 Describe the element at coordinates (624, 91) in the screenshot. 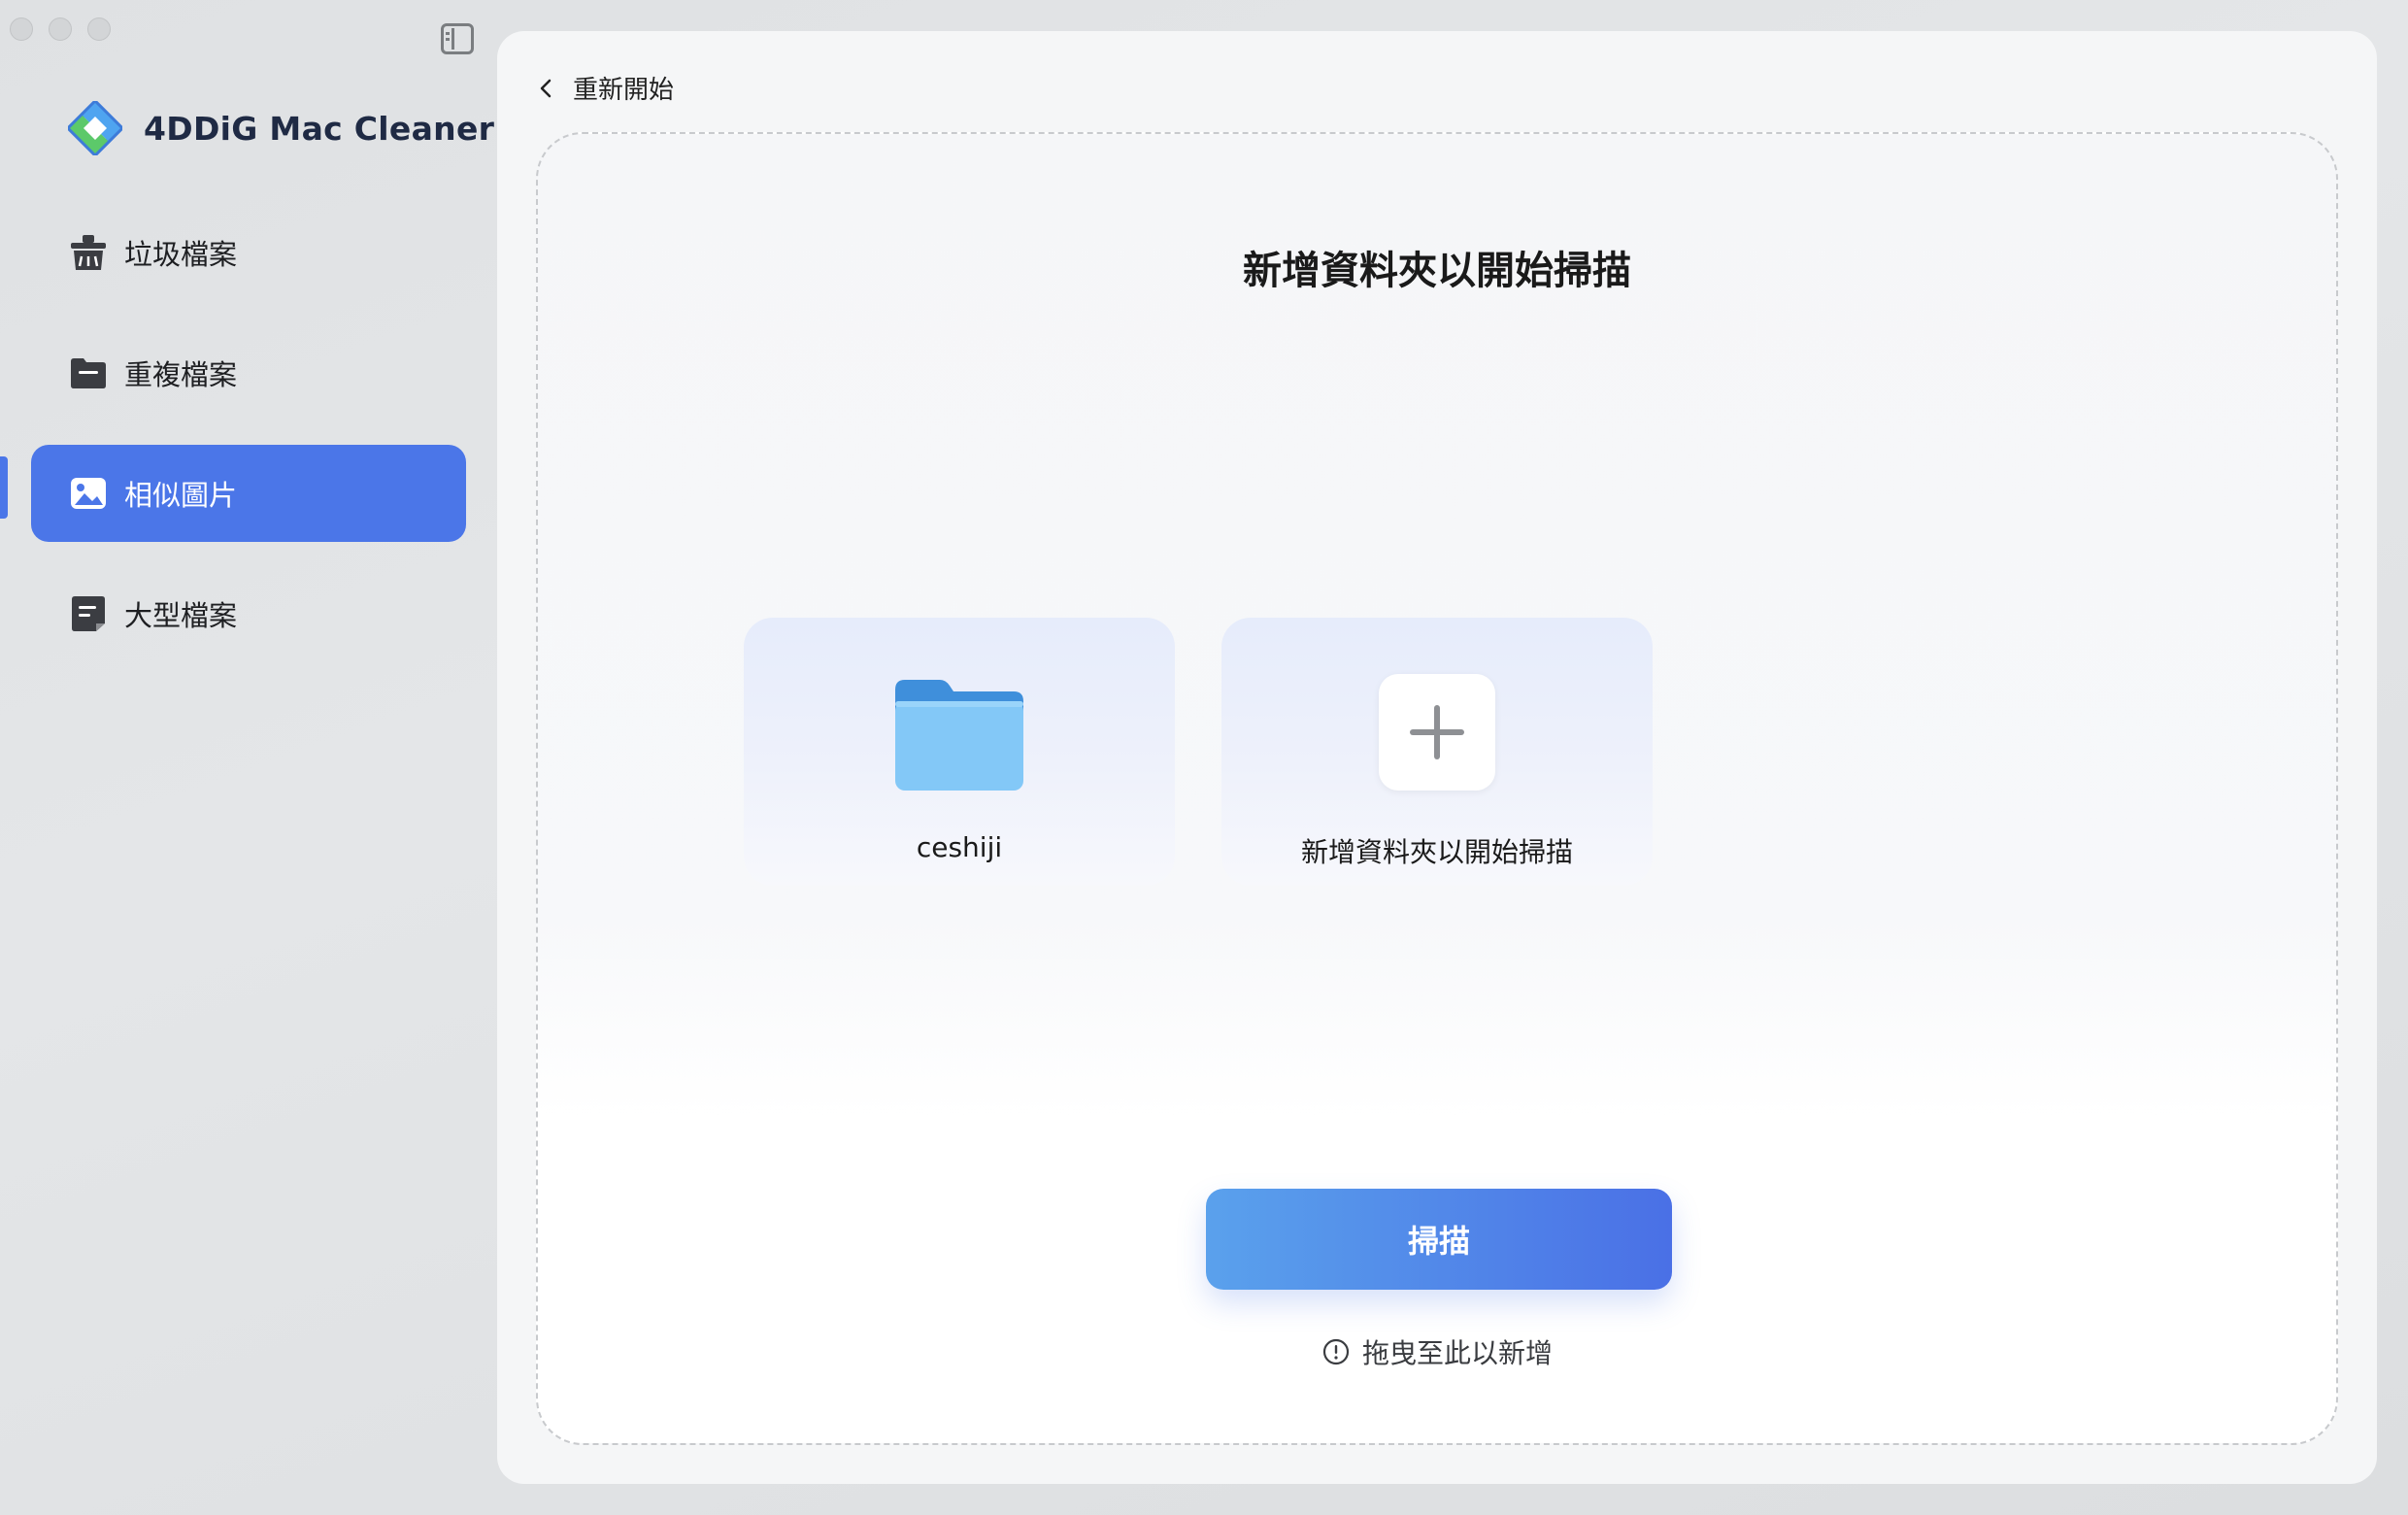

I see `restart-label: 重新開始` at that location.